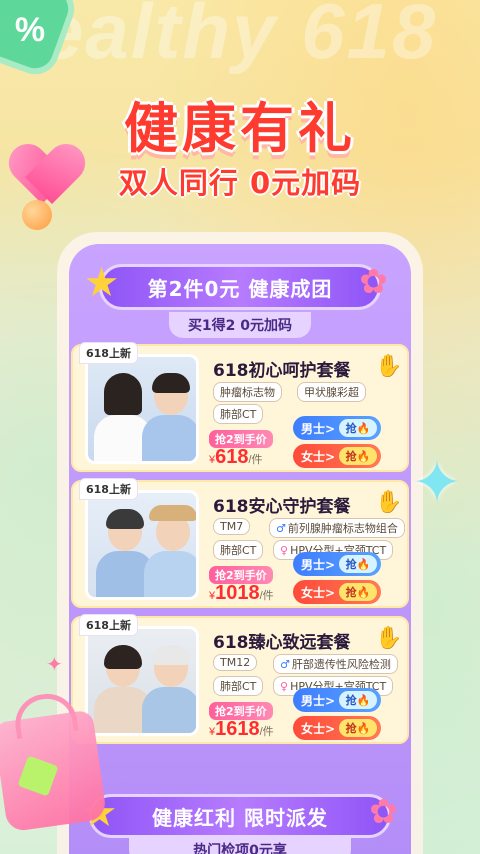 This screenshot has height=854, width=480. I want to click on sparkle-small-icon: ✦, so click(54, 664).